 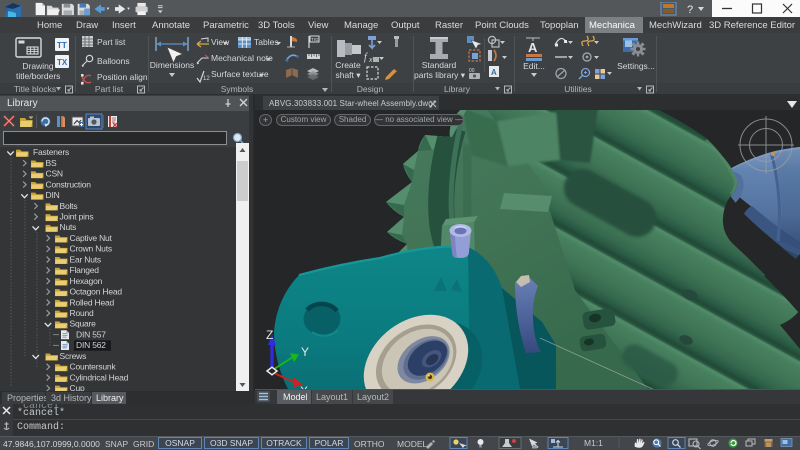 I want to click on svg-text: Screws, so click(x=73, y=356).